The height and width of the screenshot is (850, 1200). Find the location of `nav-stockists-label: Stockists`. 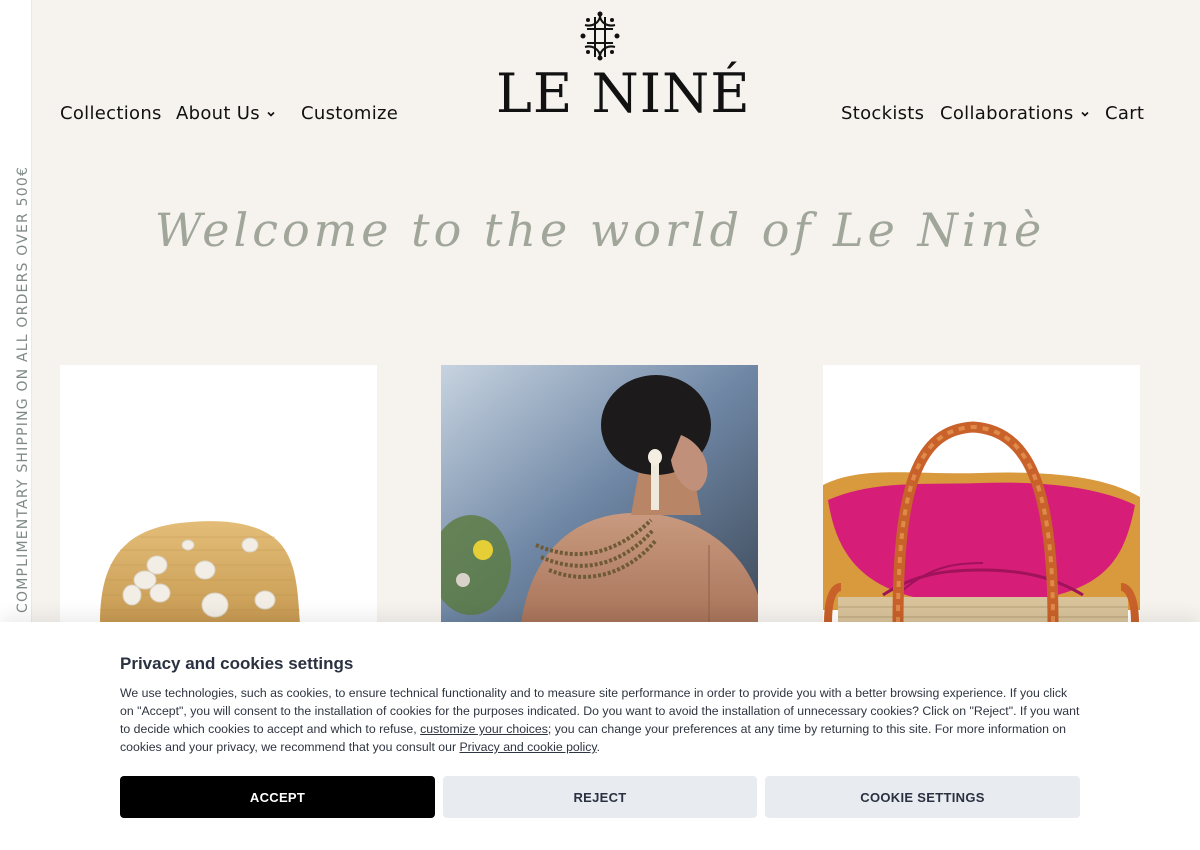

nav-stockists-label: Stockists is located at coordinates (883, 113).